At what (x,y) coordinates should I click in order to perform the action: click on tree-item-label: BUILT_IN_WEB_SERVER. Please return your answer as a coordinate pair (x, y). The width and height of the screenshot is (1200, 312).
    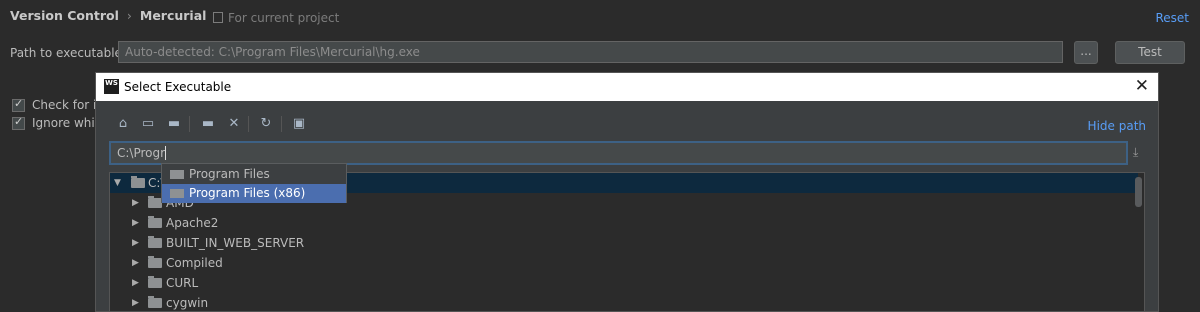
    Looking at the image, I should click on (235, 243).